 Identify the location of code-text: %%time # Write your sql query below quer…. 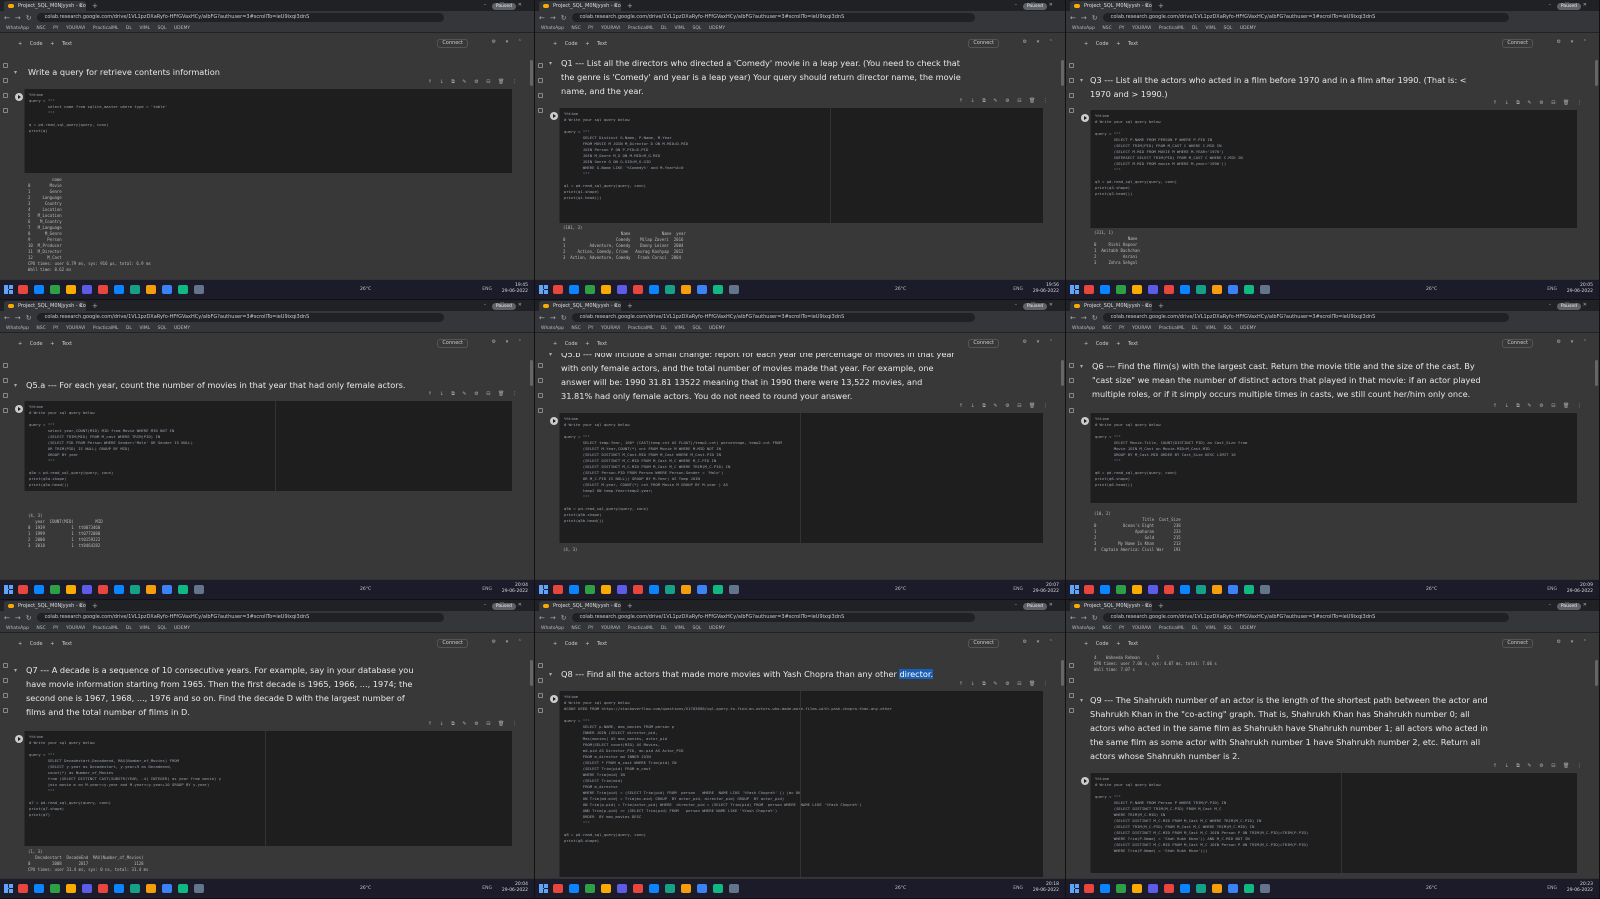
(1334, 450).